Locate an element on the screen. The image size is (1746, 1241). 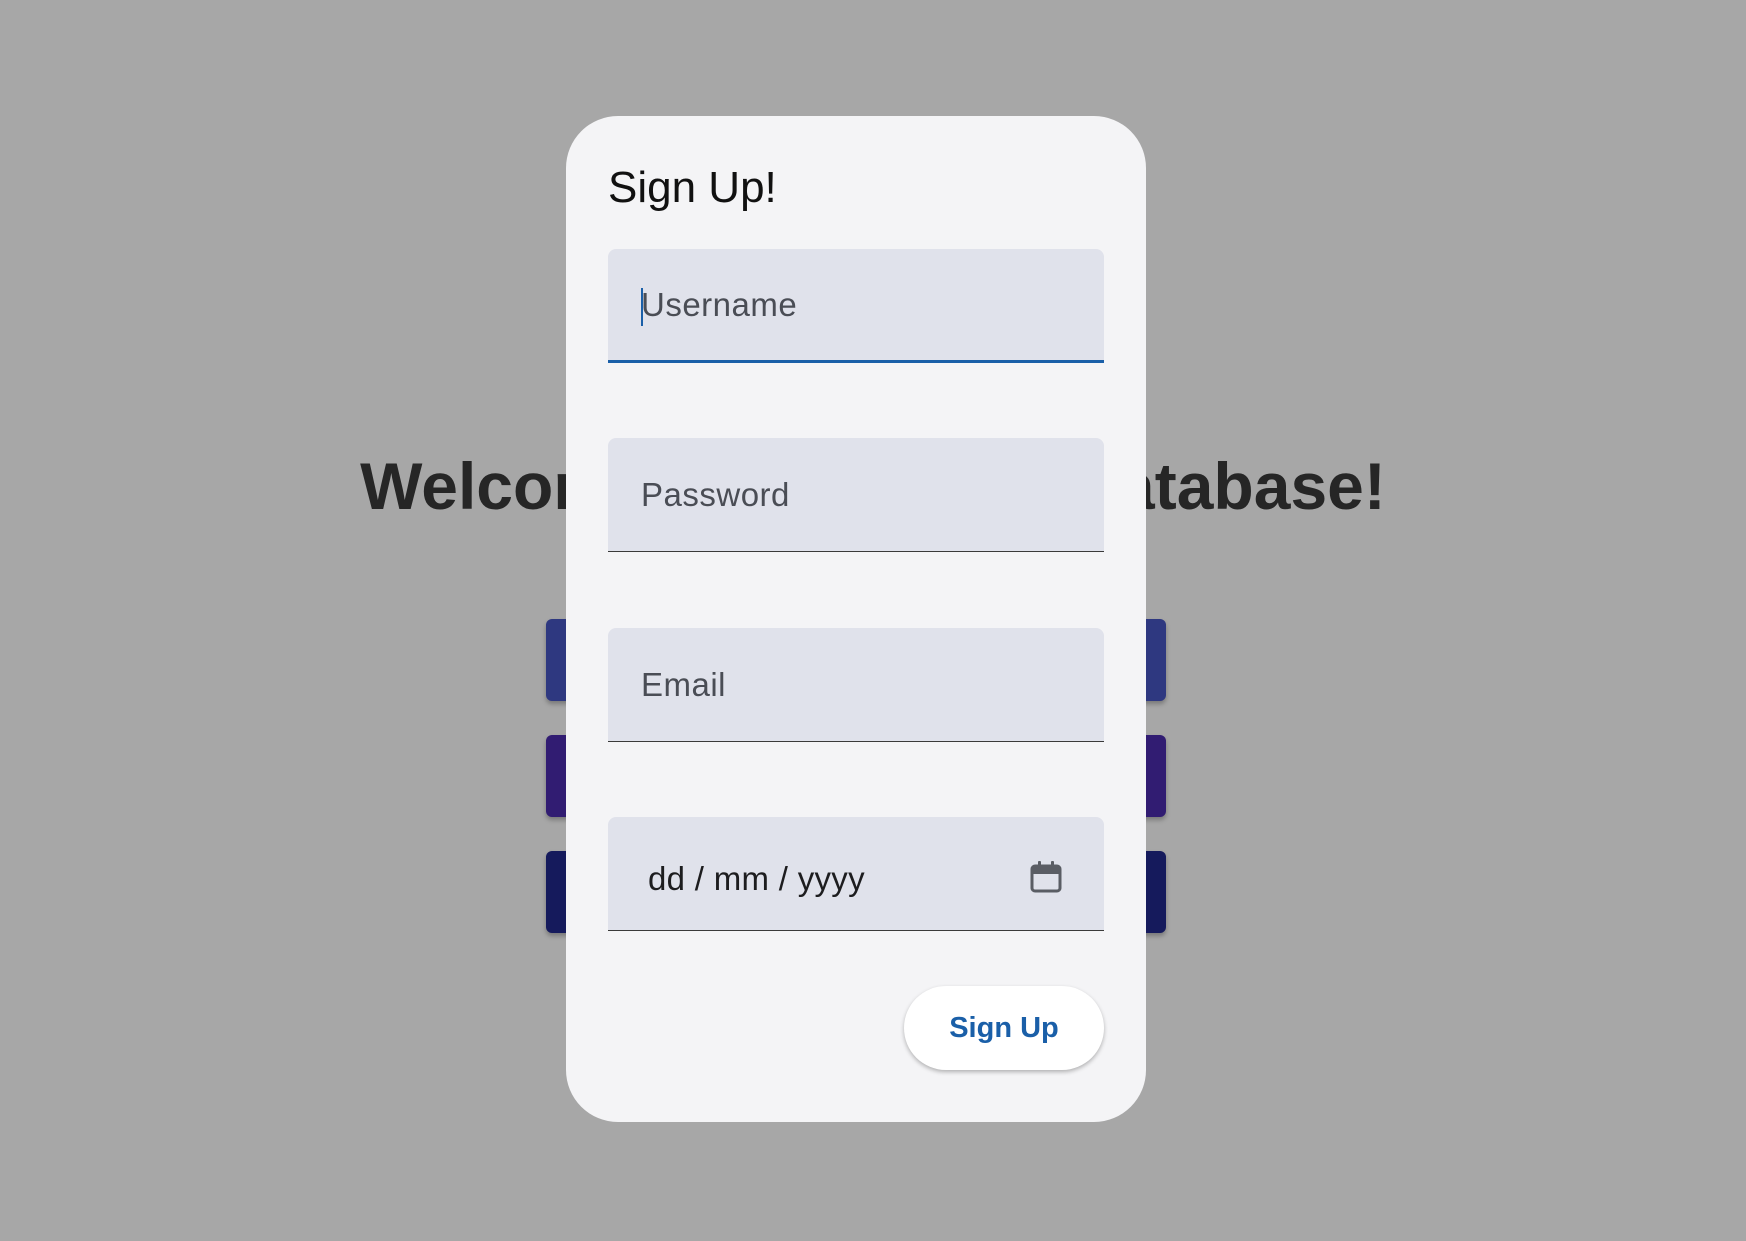
calendar-icon is located at coordinates (1046, 877).